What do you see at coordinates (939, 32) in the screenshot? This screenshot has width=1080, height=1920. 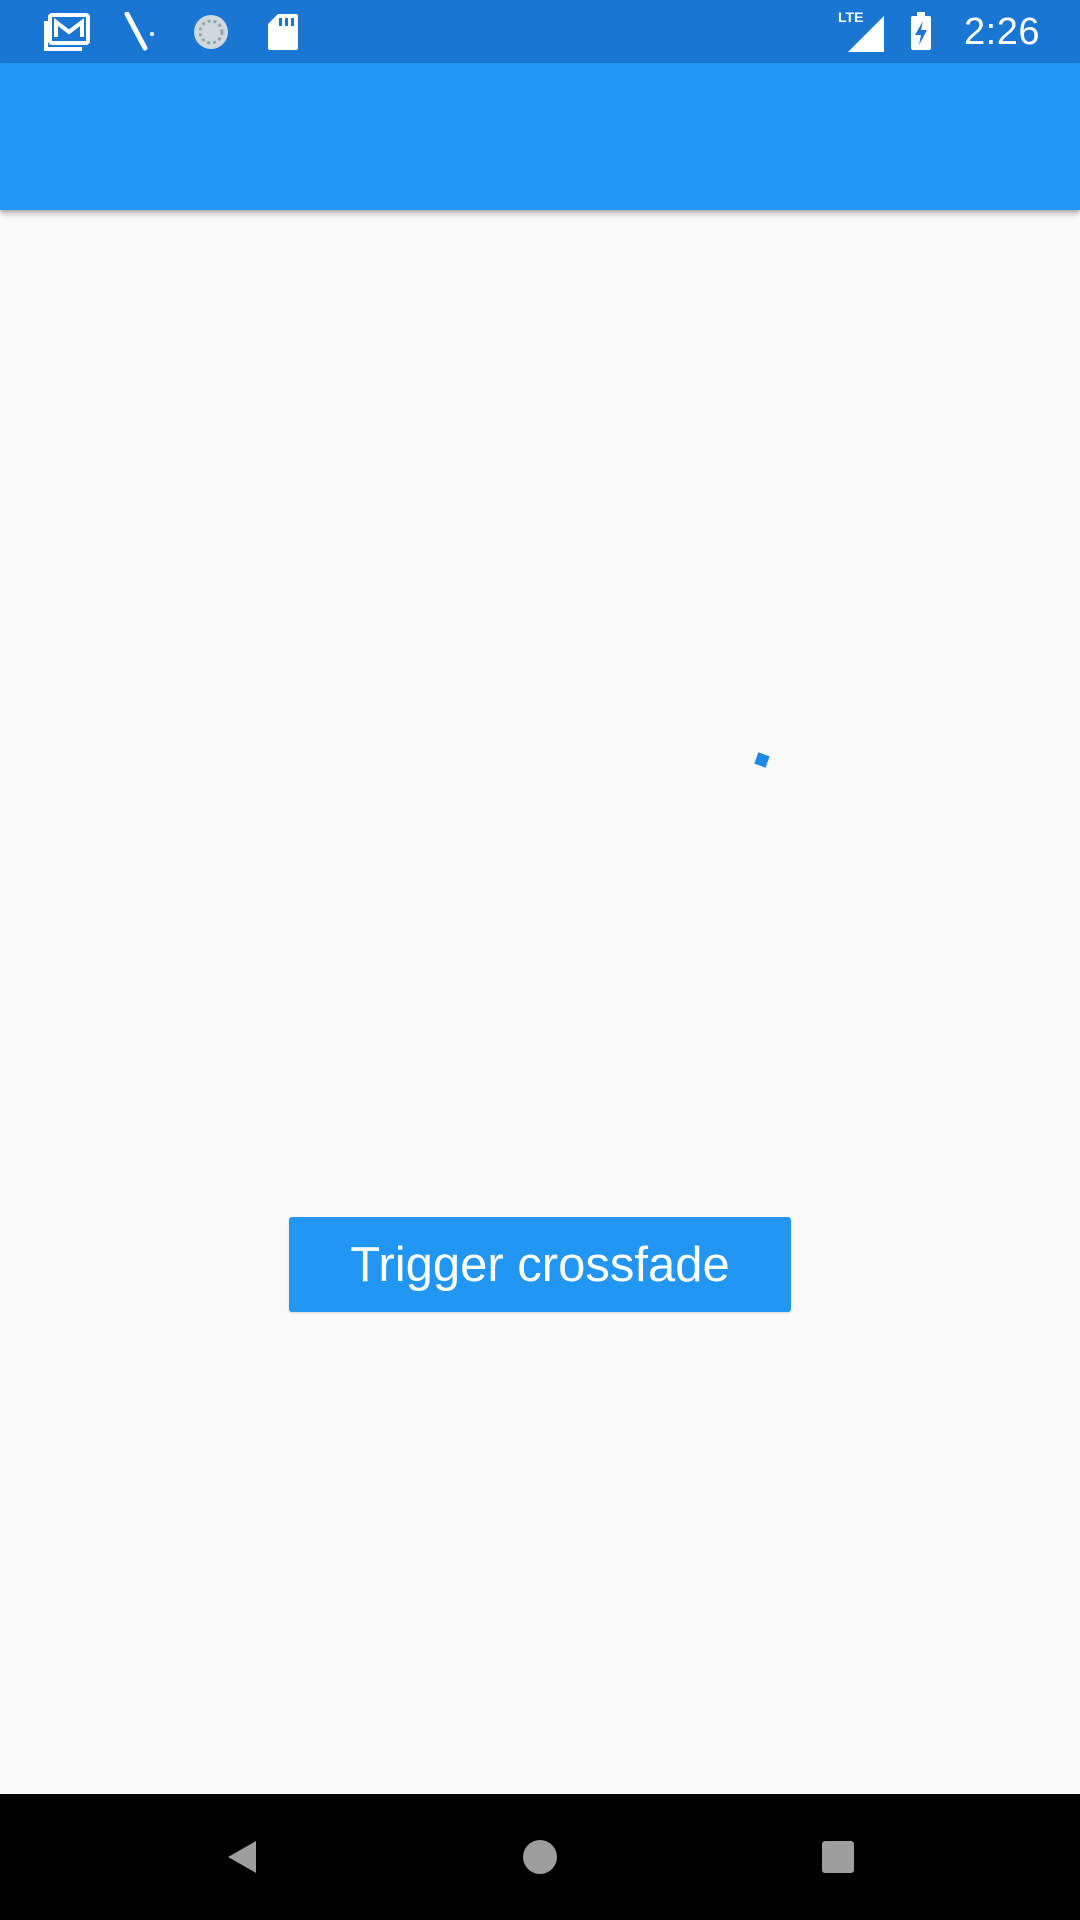 I see `system-status: LTE 2:26` at bounding box center [939, 32].